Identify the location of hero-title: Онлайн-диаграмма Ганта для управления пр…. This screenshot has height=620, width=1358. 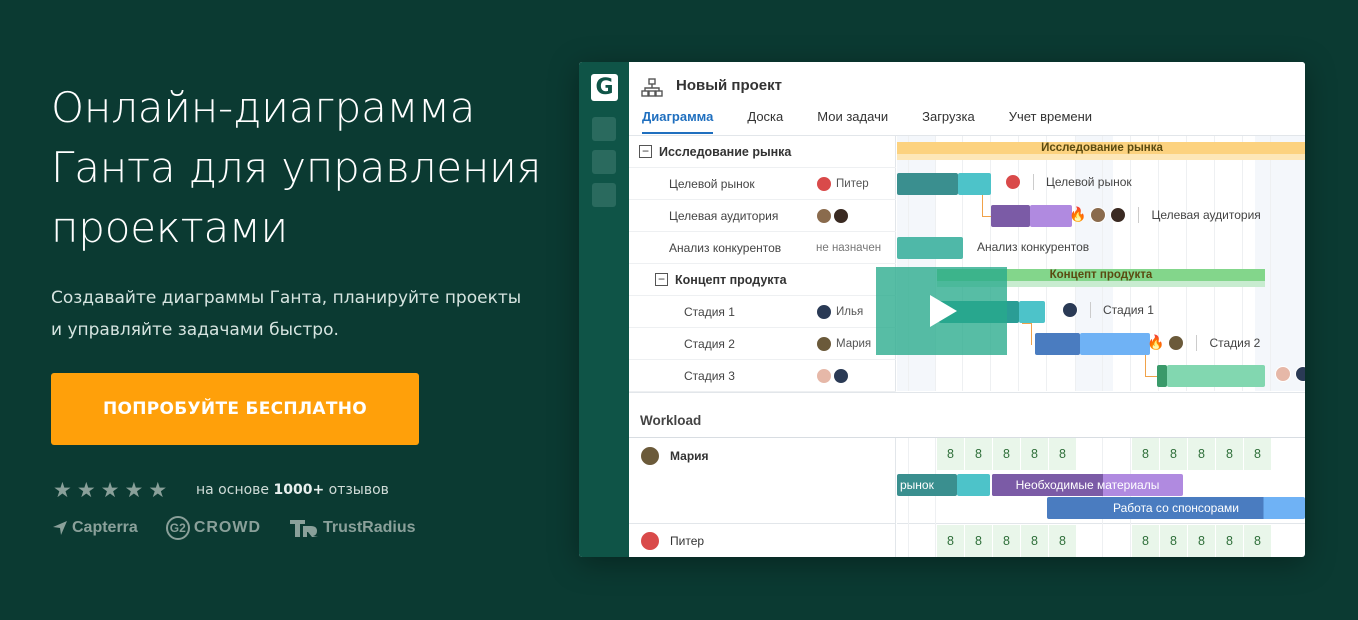
(296, 167).